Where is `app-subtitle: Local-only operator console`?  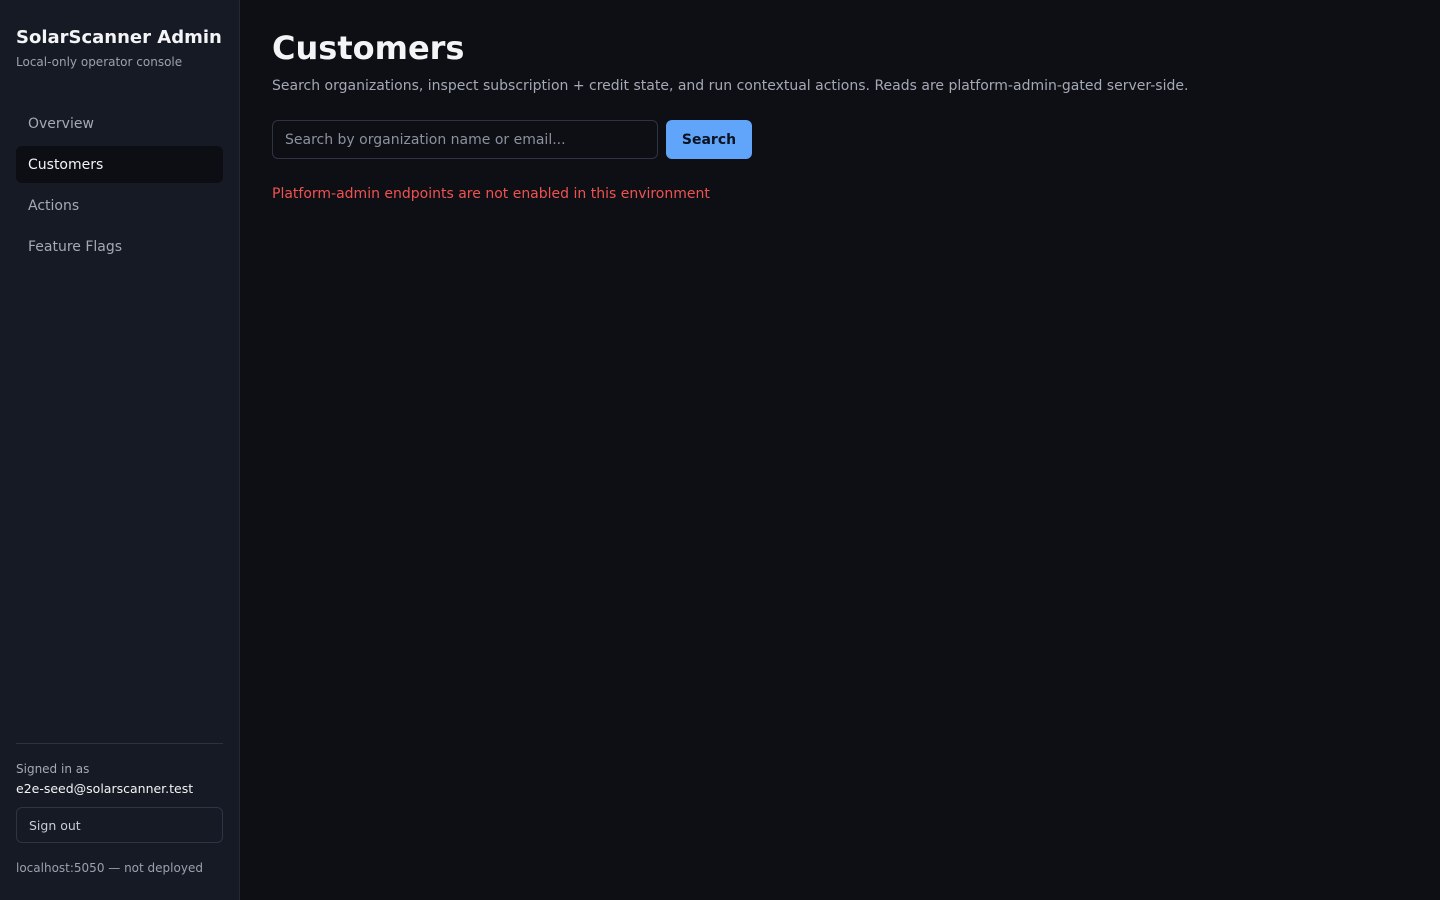
app-subtitle: Local-only operator console is located at coordinates (99, 62).